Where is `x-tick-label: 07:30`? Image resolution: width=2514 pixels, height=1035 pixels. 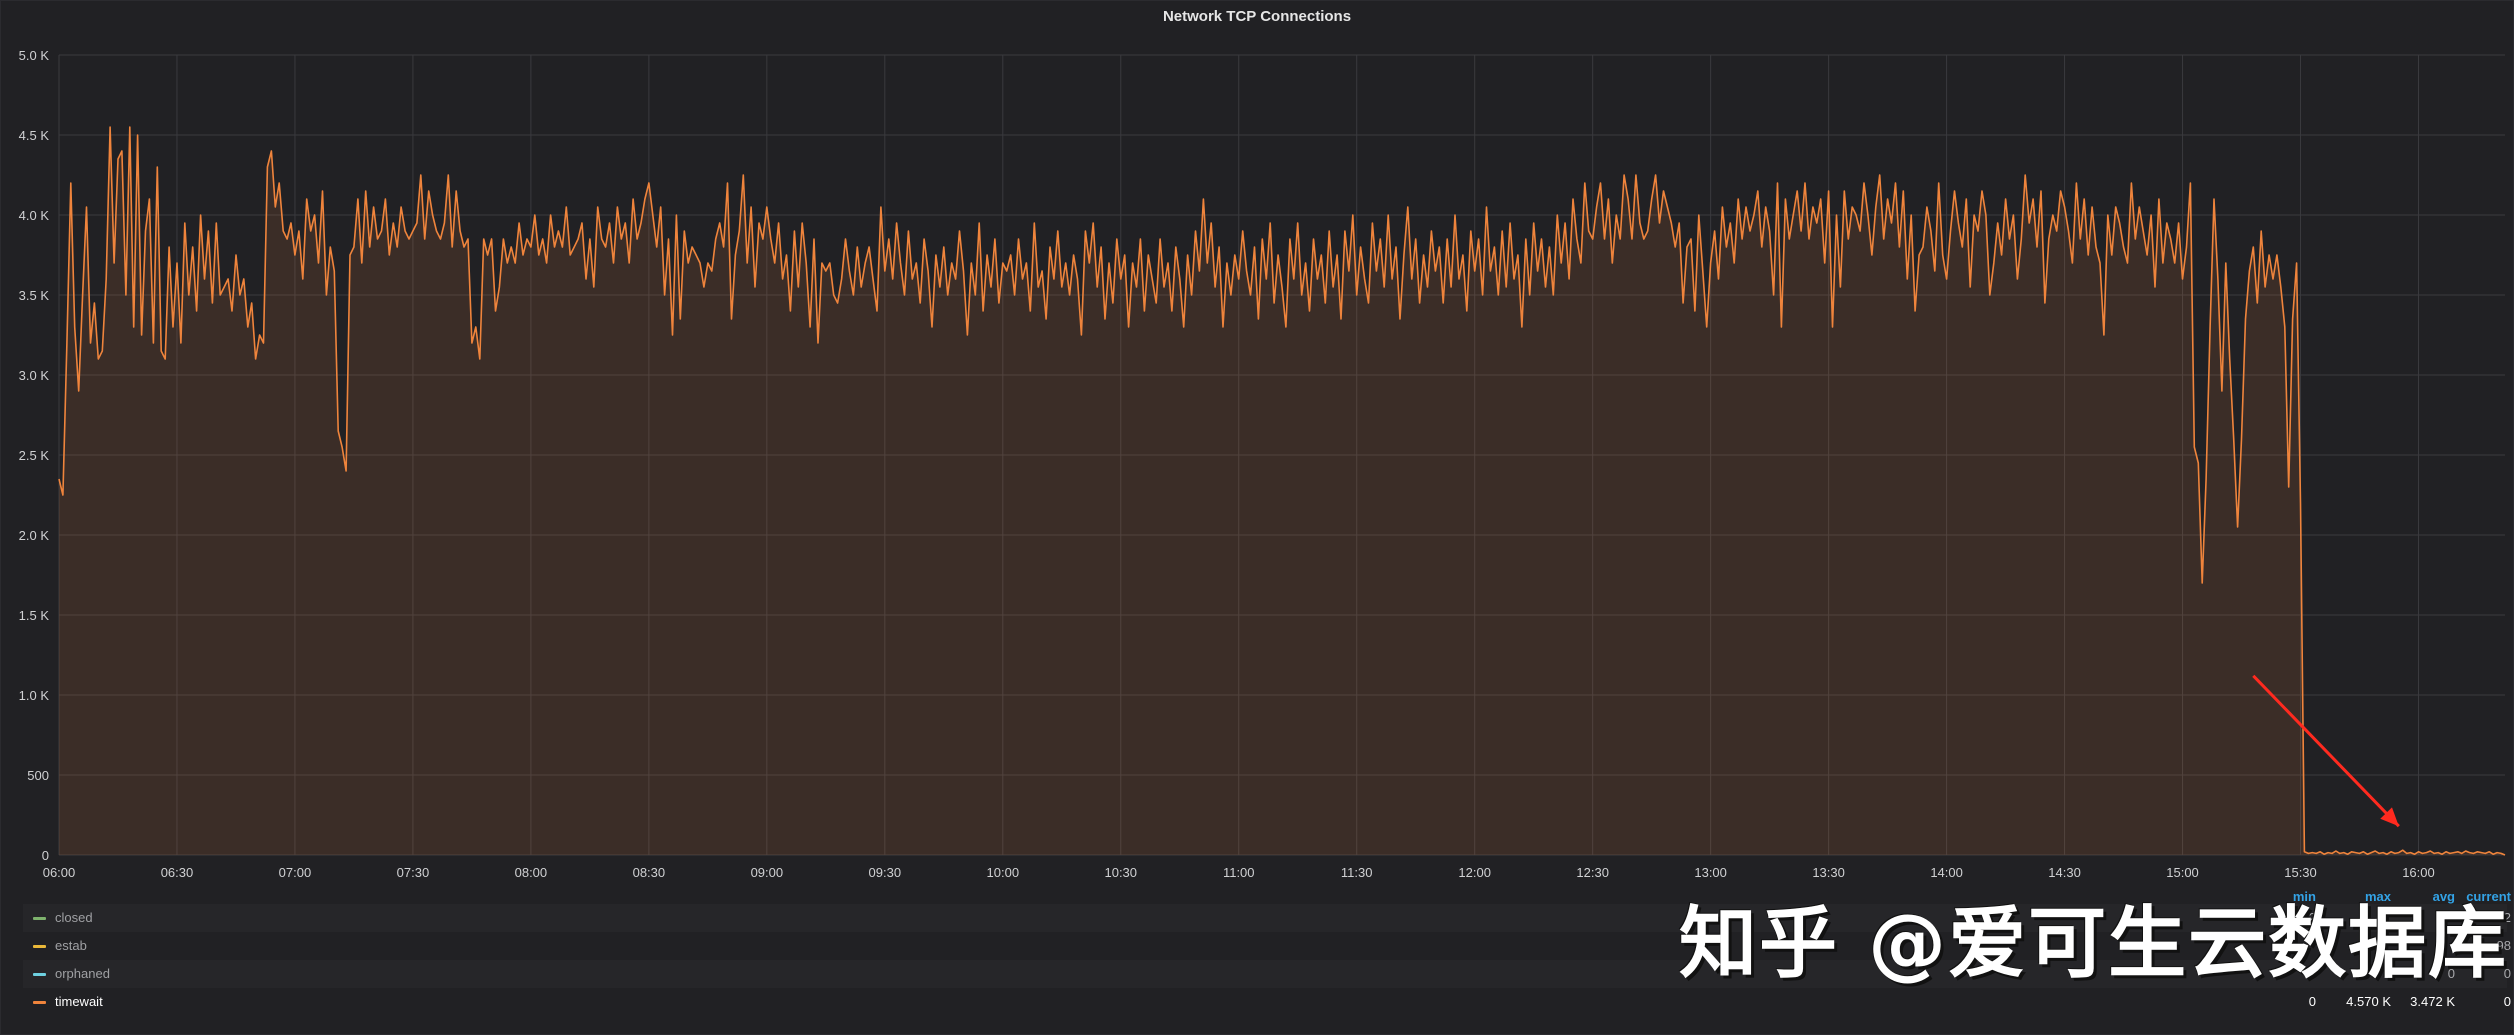 x-tick-label: 07:30 is located at coordinates (413, 872).